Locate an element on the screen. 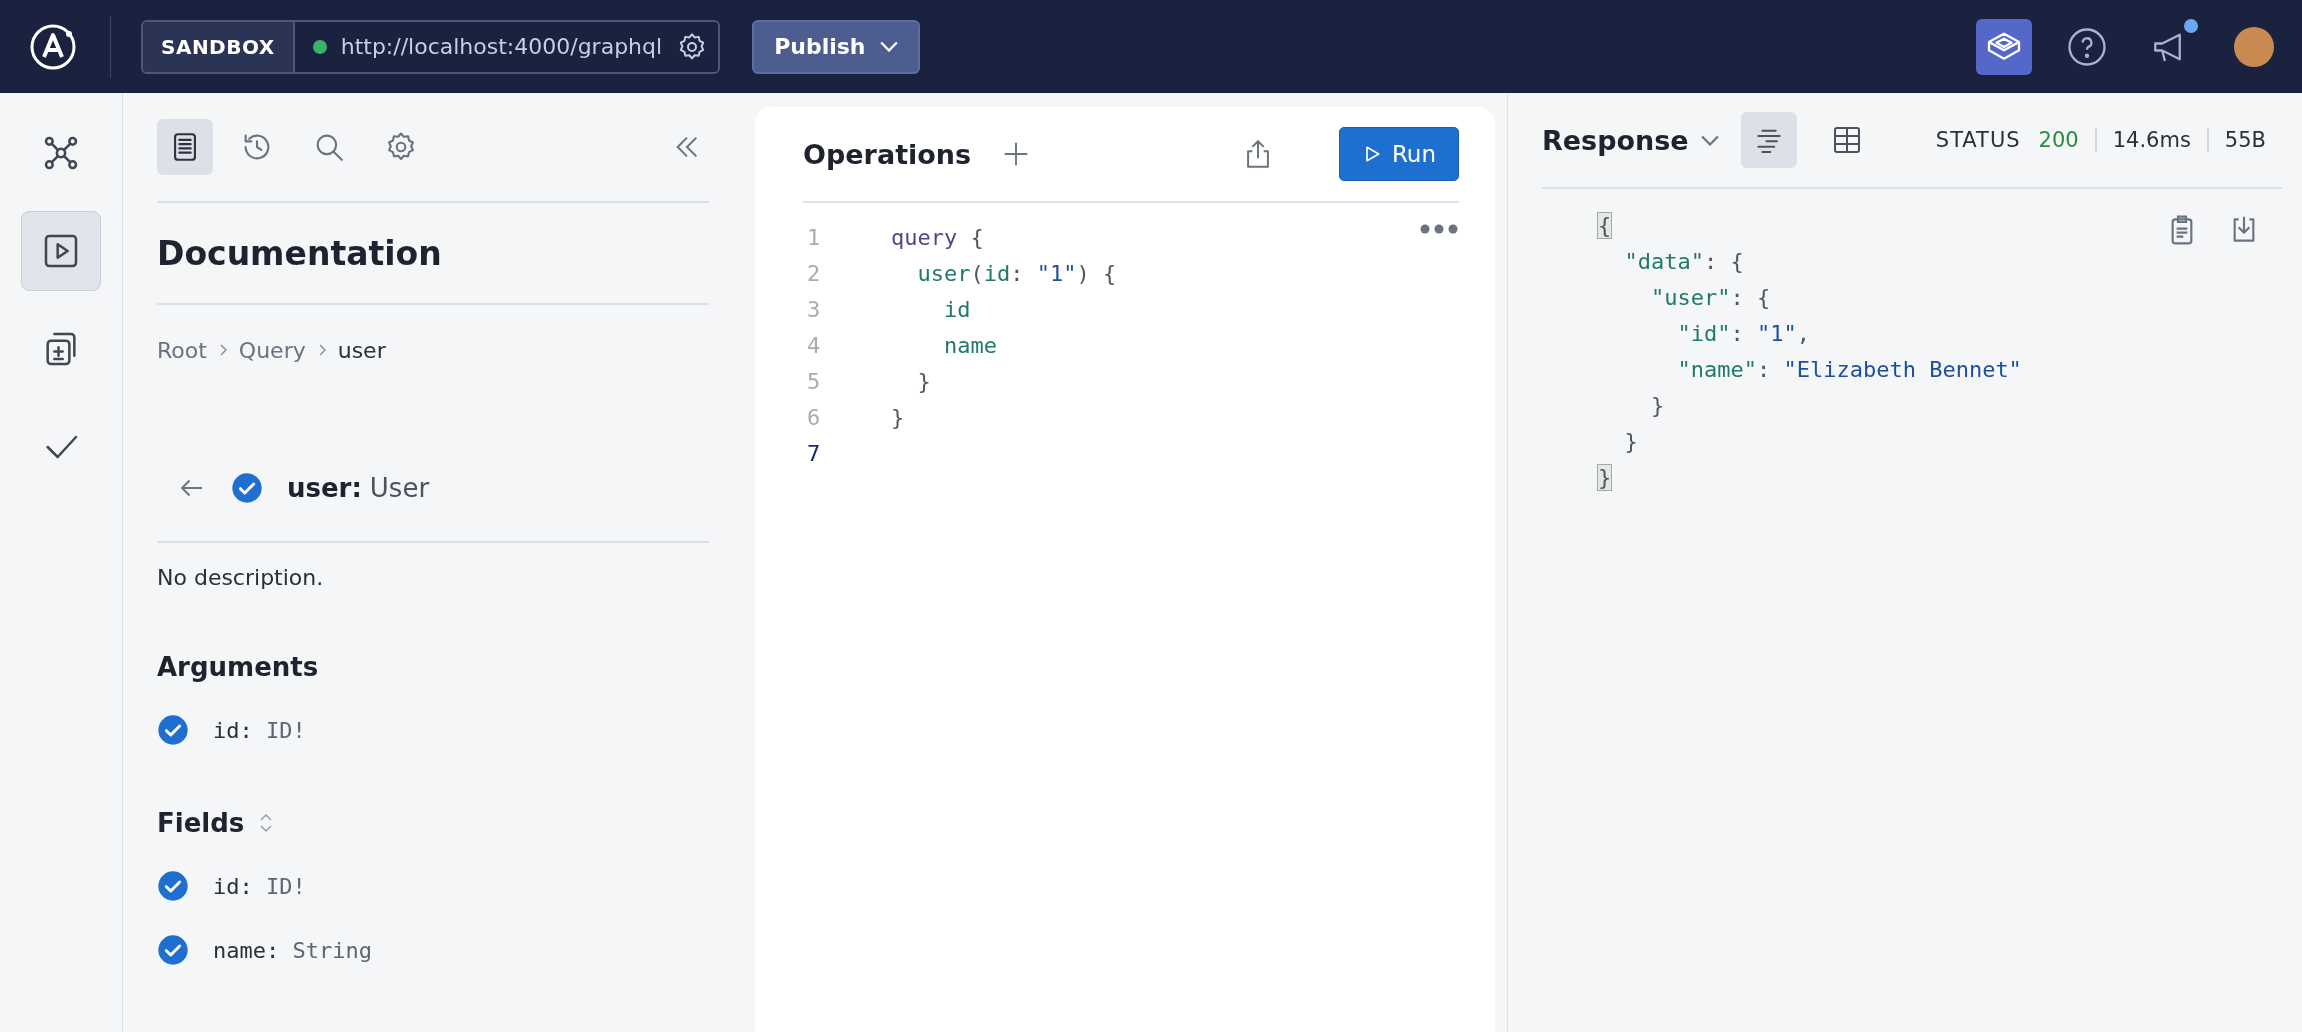 This screenshot has width=2302, height=1032. line-number: 7 is located at coordinates (814, 453).